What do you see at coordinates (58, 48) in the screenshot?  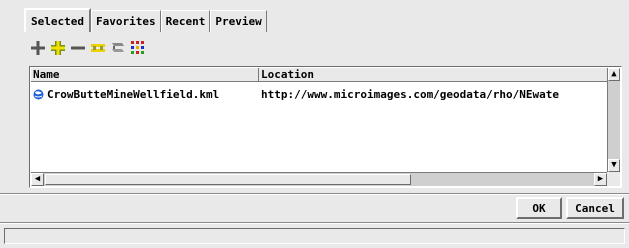 I see `add-multiple-icon` at bounding box center [58, 48].